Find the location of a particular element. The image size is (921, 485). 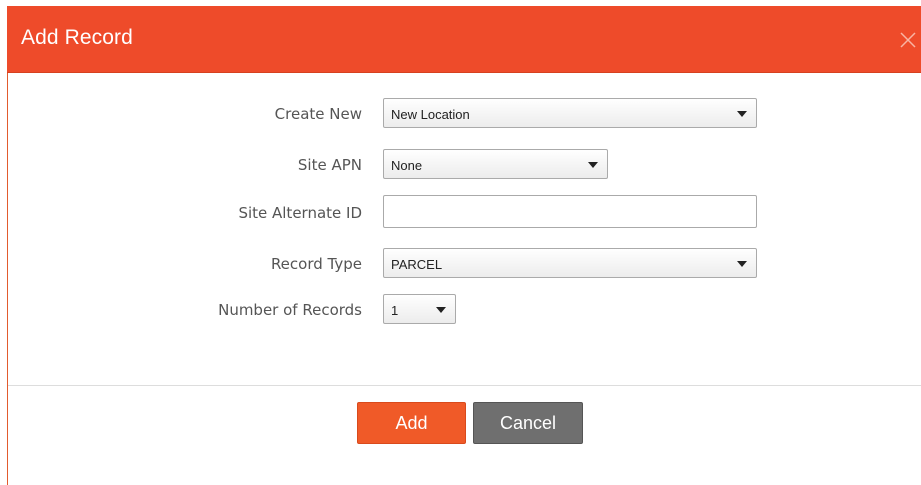

site-alternate-id-row: Site Alternate ID is located at coordinates (464, 211).